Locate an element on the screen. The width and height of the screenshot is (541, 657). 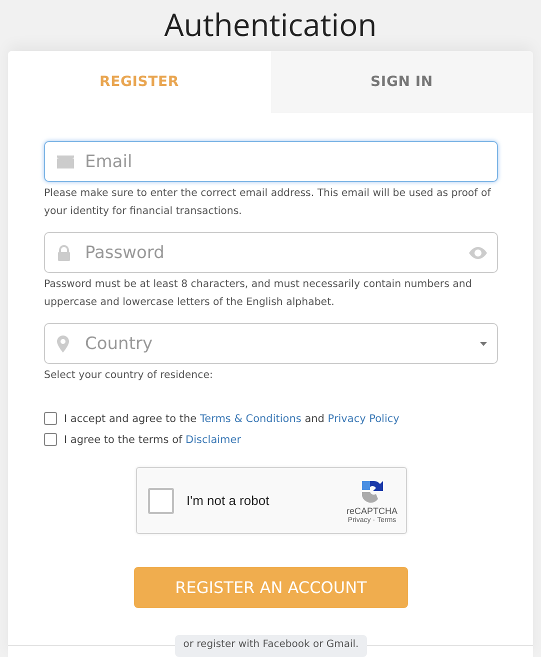
password-field: Password is located at coordinates (271, 252).